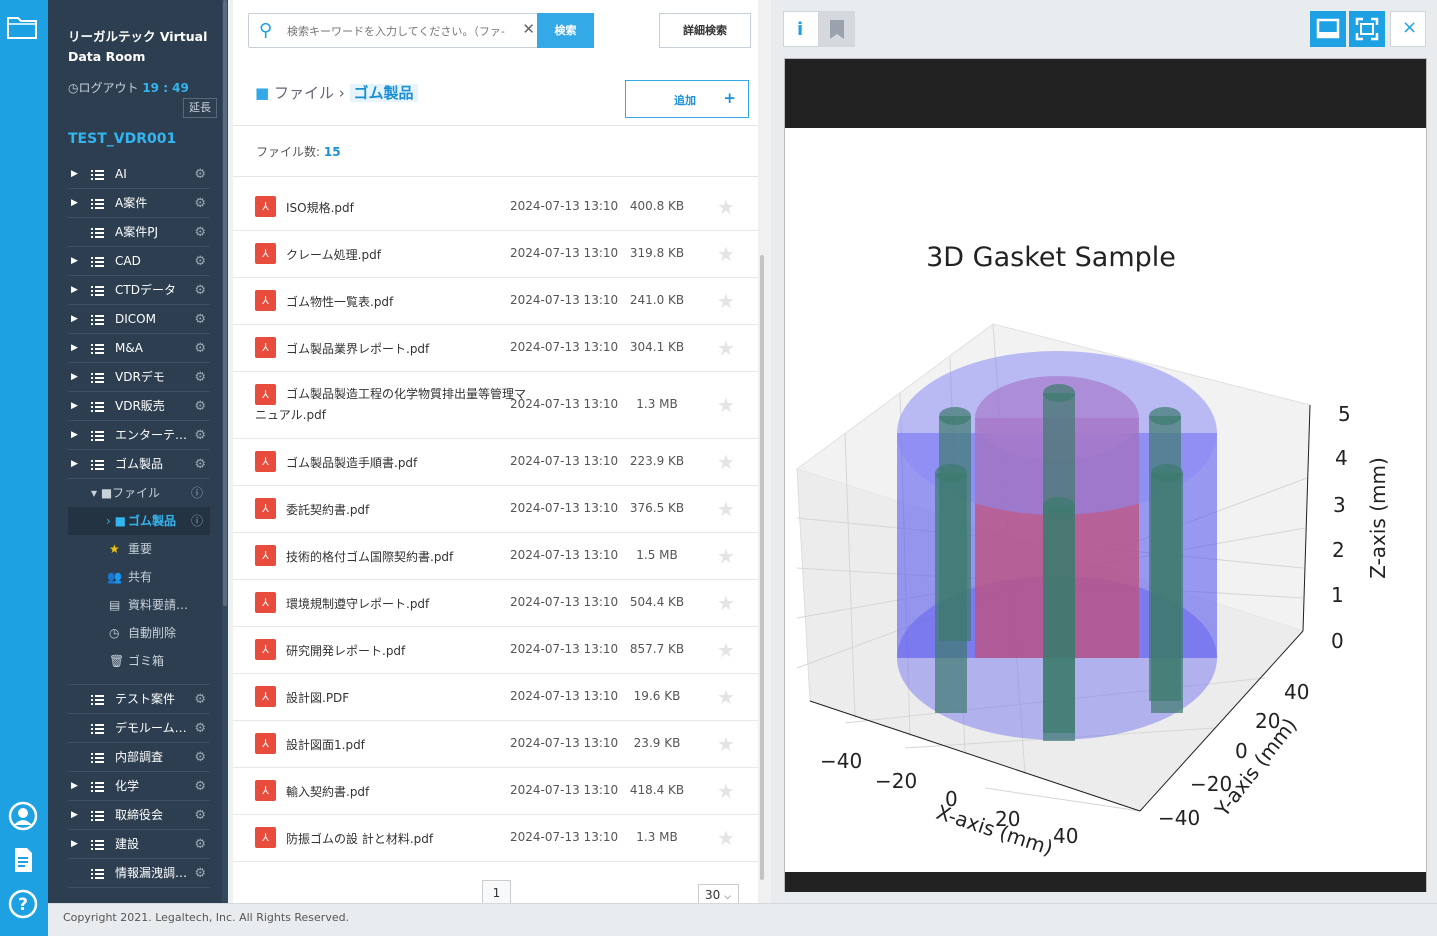 Image resolution: width=1437 pixels, height=936 pixels. I want to click on sidebar-folder: ▶ DICOM ⚙, so click(139, 319).